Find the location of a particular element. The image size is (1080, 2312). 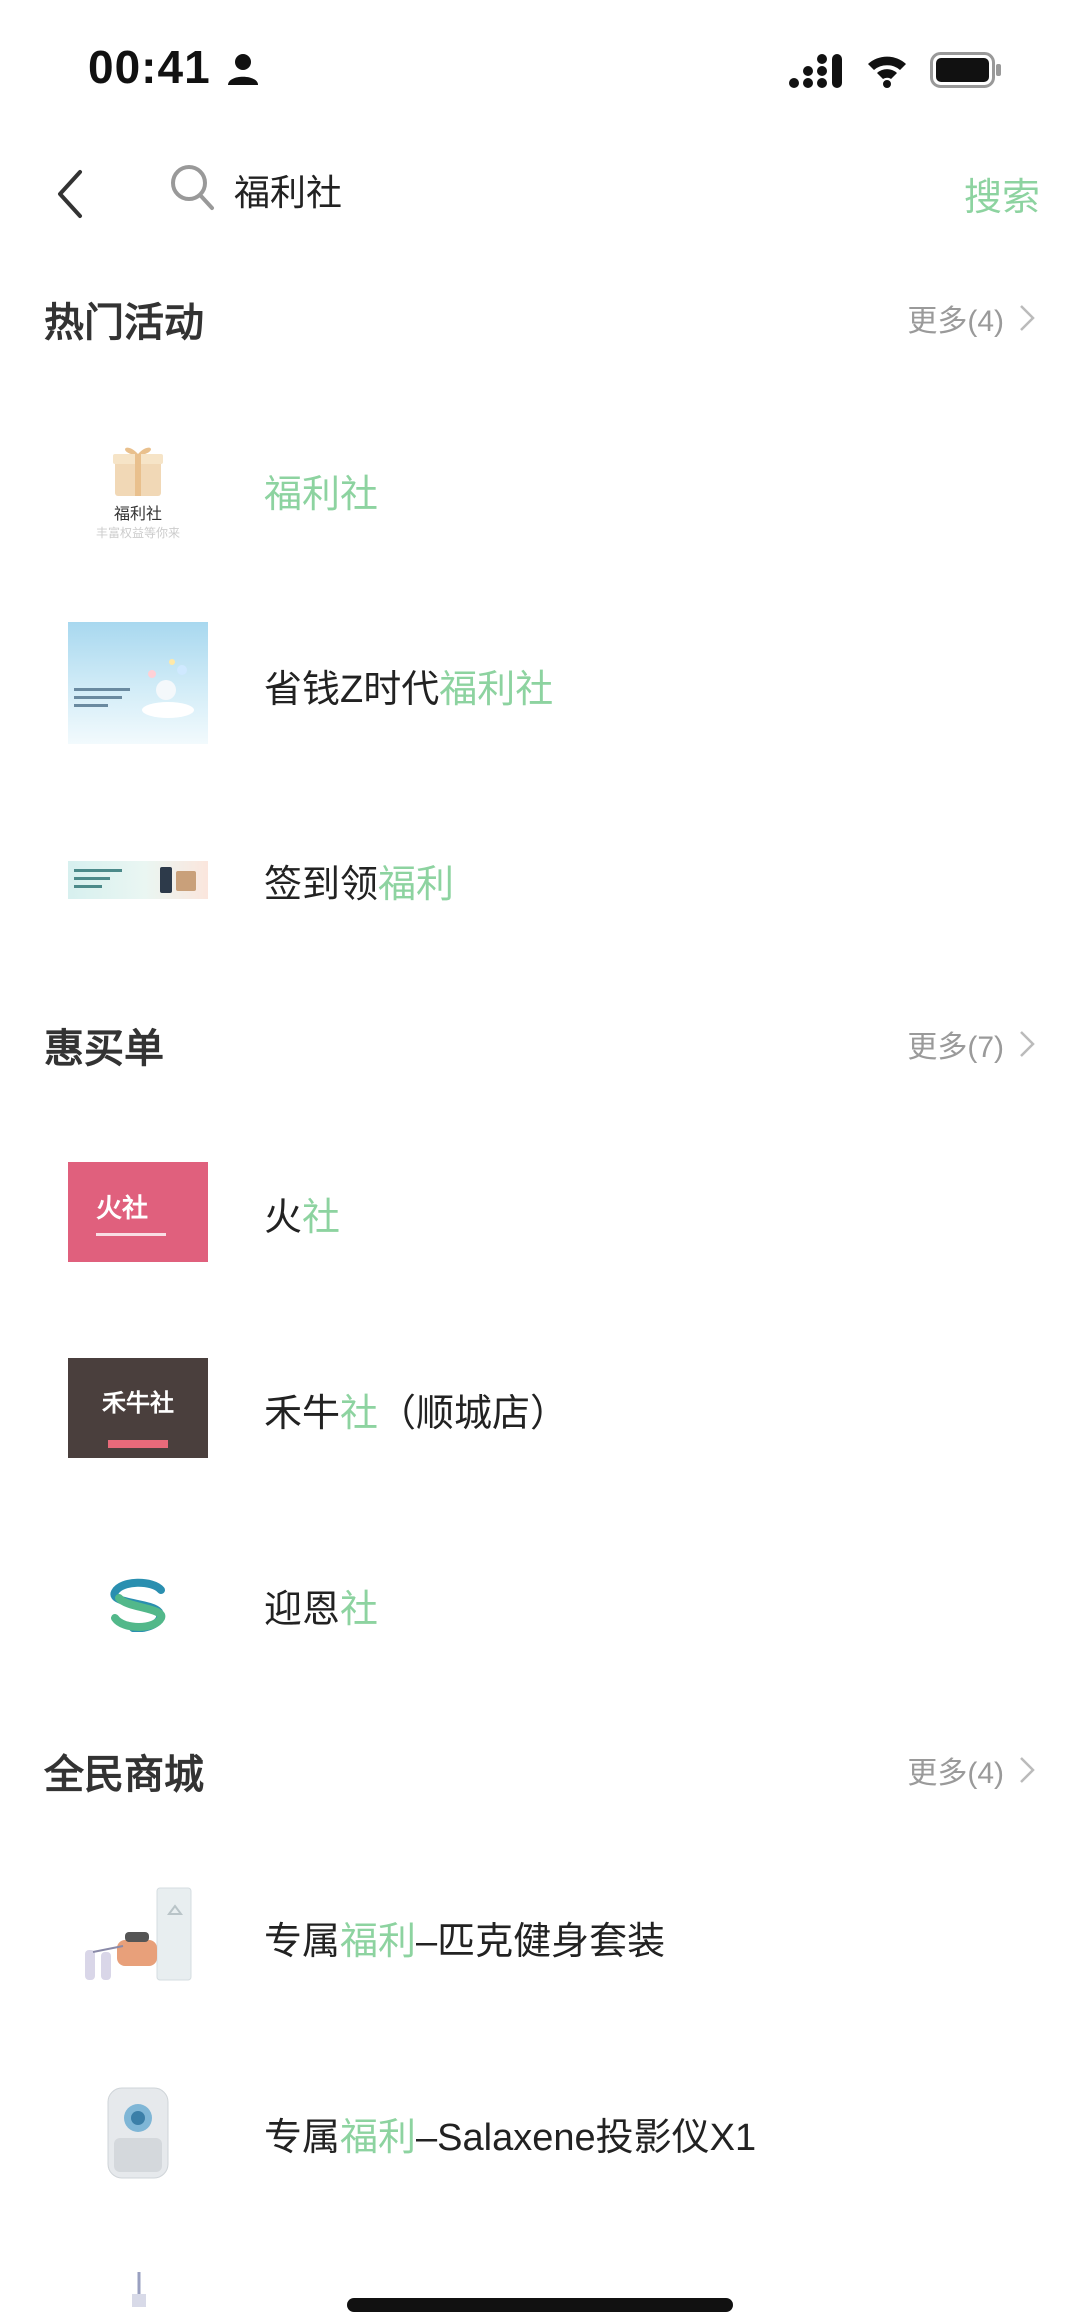

battery-icon is located at coordinates (965, 70).